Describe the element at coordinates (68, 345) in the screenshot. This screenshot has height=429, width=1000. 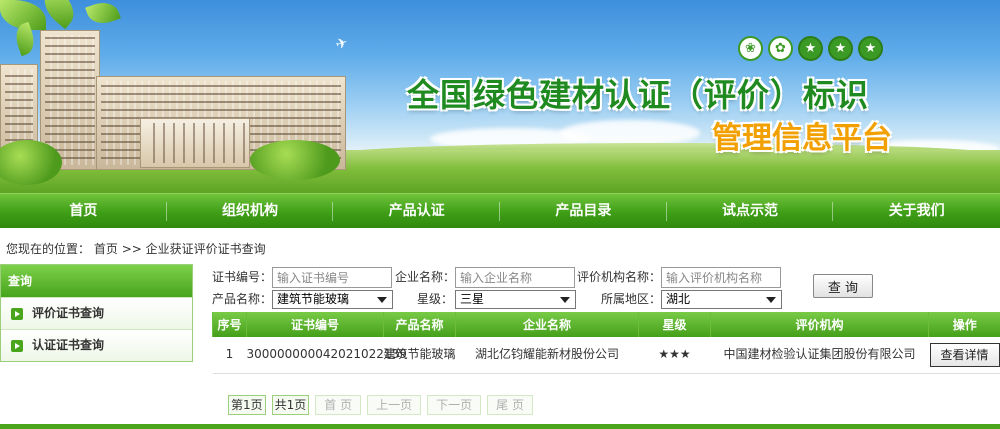
I see `sidebar-item-label: 认证证书查询` at that location.